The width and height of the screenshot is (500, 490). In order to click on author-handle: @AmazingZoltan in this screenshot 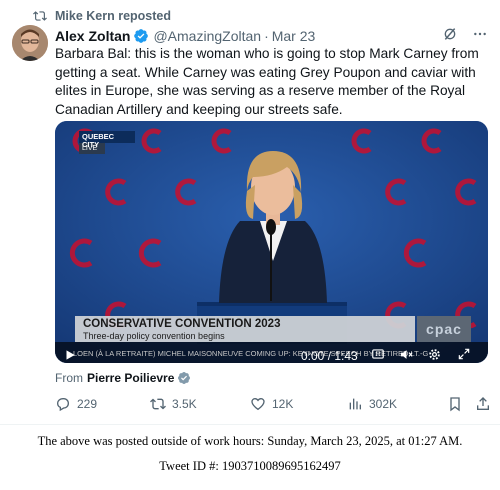, I will do `click(207, 36)`.